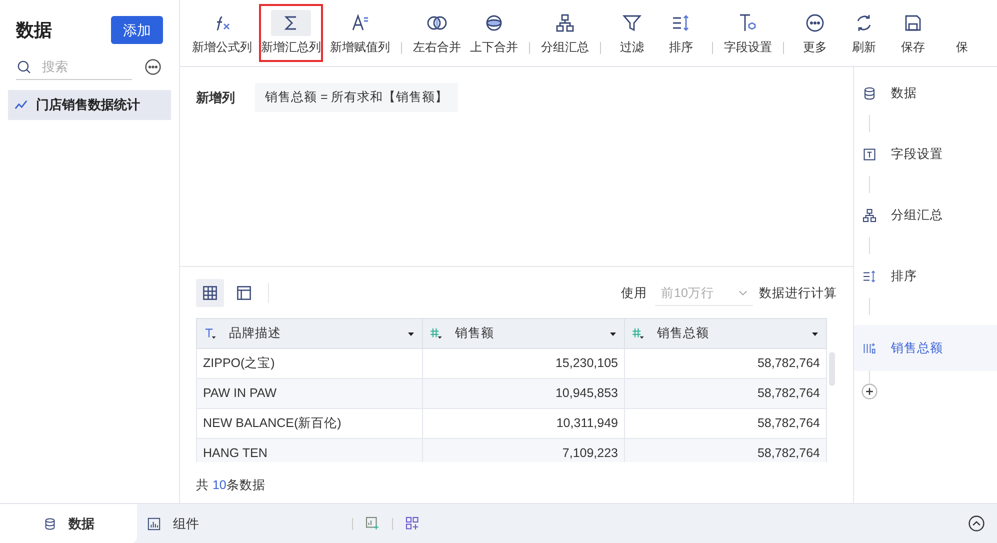  Describe the element at coordinates (231, 485) in the screenshot. I see `row-count-text: 共 10条数据` at that location.